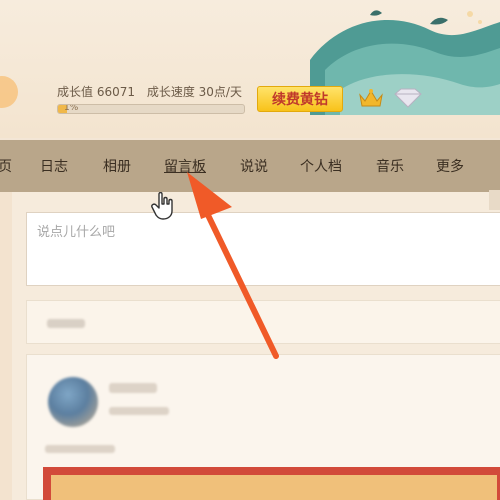 The height and width of the screenshot is (500, 500). I want to click on growth-info: 成长值 66071 成长速度 30点/天, so click(153, 91).